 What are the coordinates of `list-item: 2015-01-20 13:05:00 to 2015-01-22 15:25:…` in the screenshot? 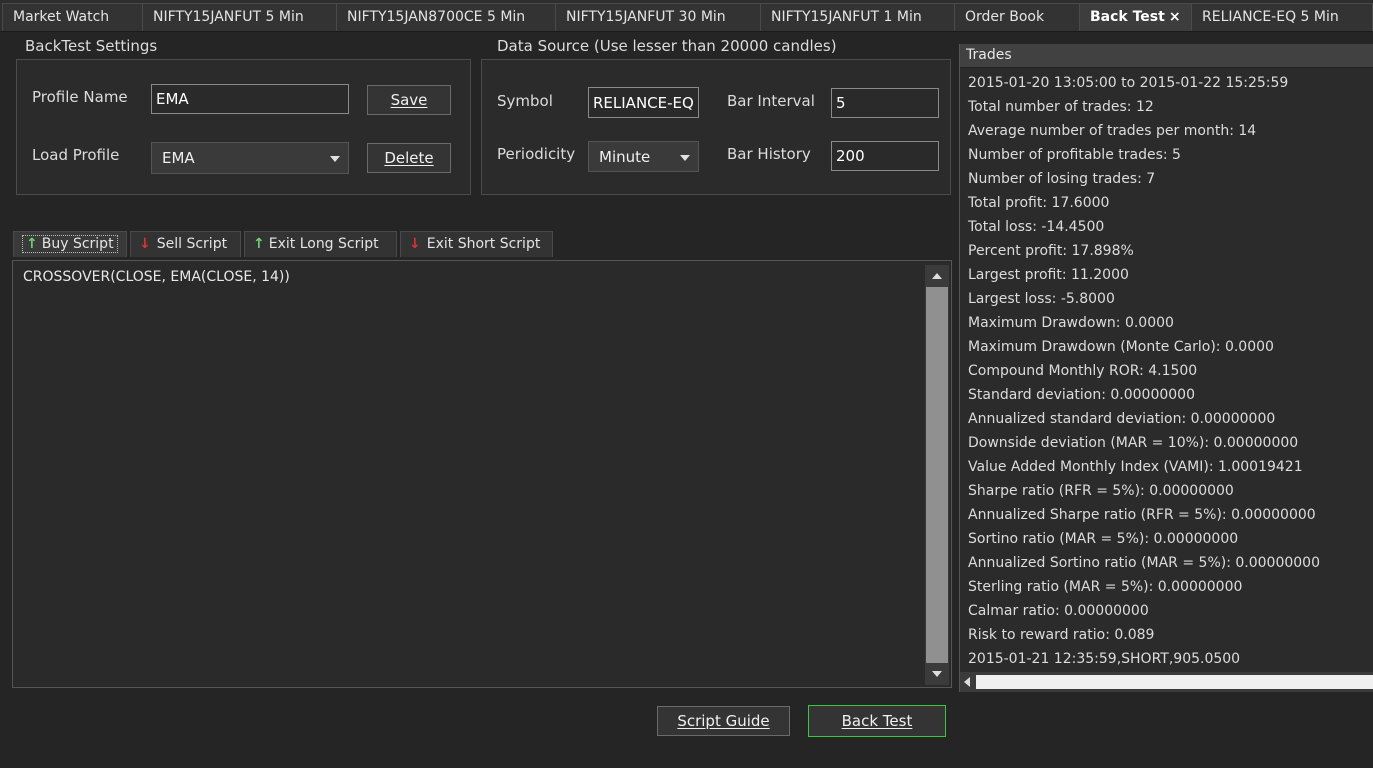 It's located at (1128, 83).